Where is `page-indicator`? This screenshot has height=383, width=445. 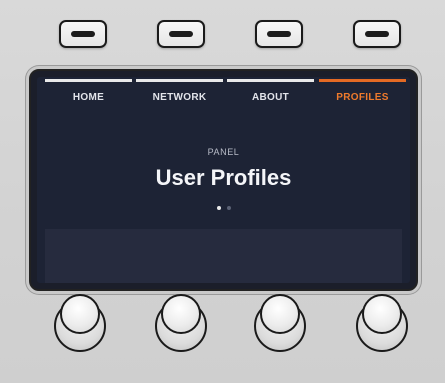
page-indicator is located at coordinates (223, 206).